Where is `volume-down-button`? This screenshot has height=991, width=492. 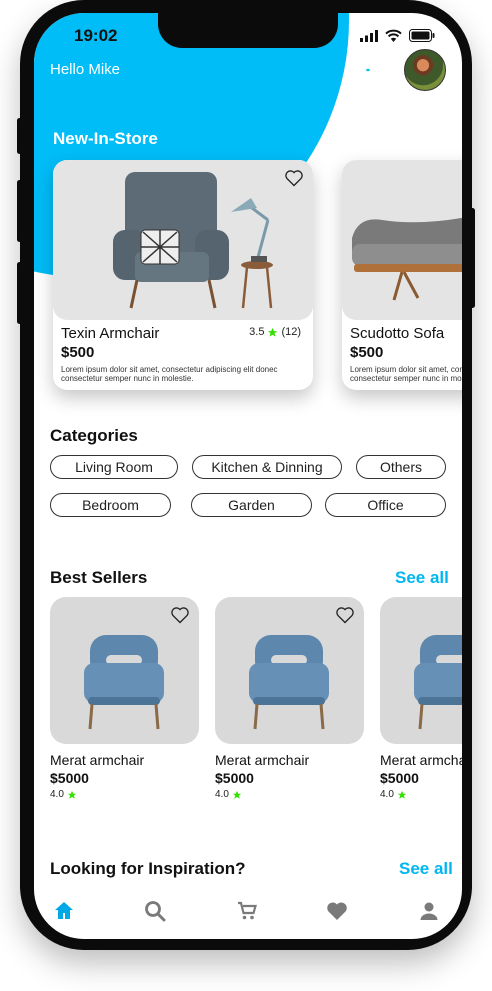
volume-down-button is located at coordinates (19, 293).